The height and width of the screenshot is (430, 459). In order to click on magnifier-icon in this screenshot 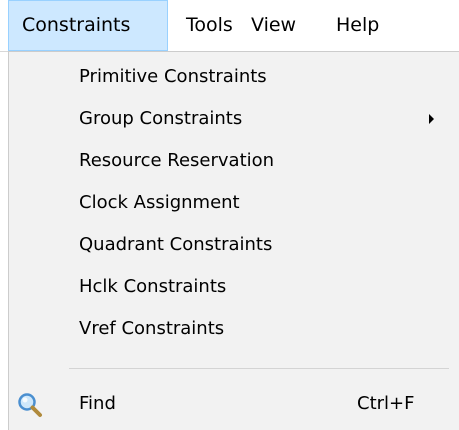, I will do `click(30, 405)`.